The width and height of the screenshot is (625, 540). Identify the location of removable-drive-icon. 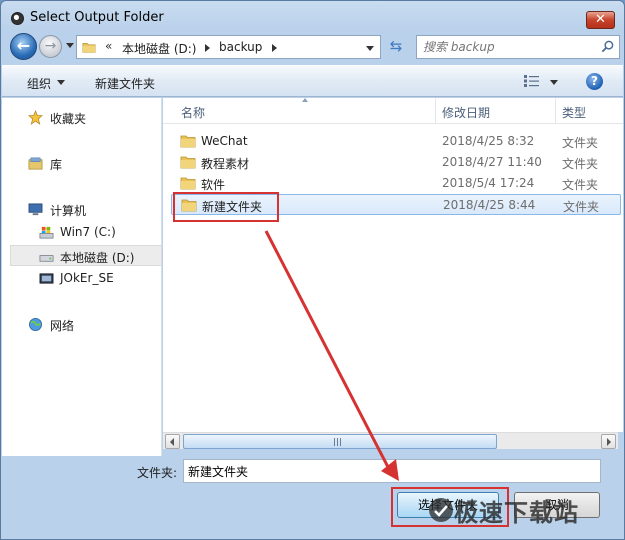
(46, 278).